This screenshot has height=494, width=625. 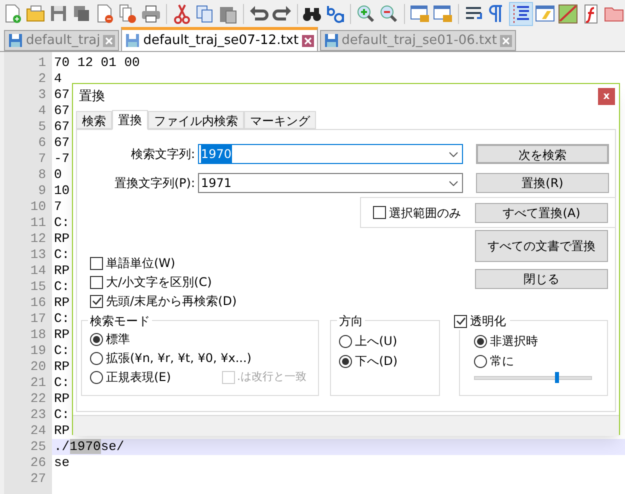 What do you see at coordinates (38, 367) in the screenshot?
I see `line-number: 20` at bounding box center [38, 367].